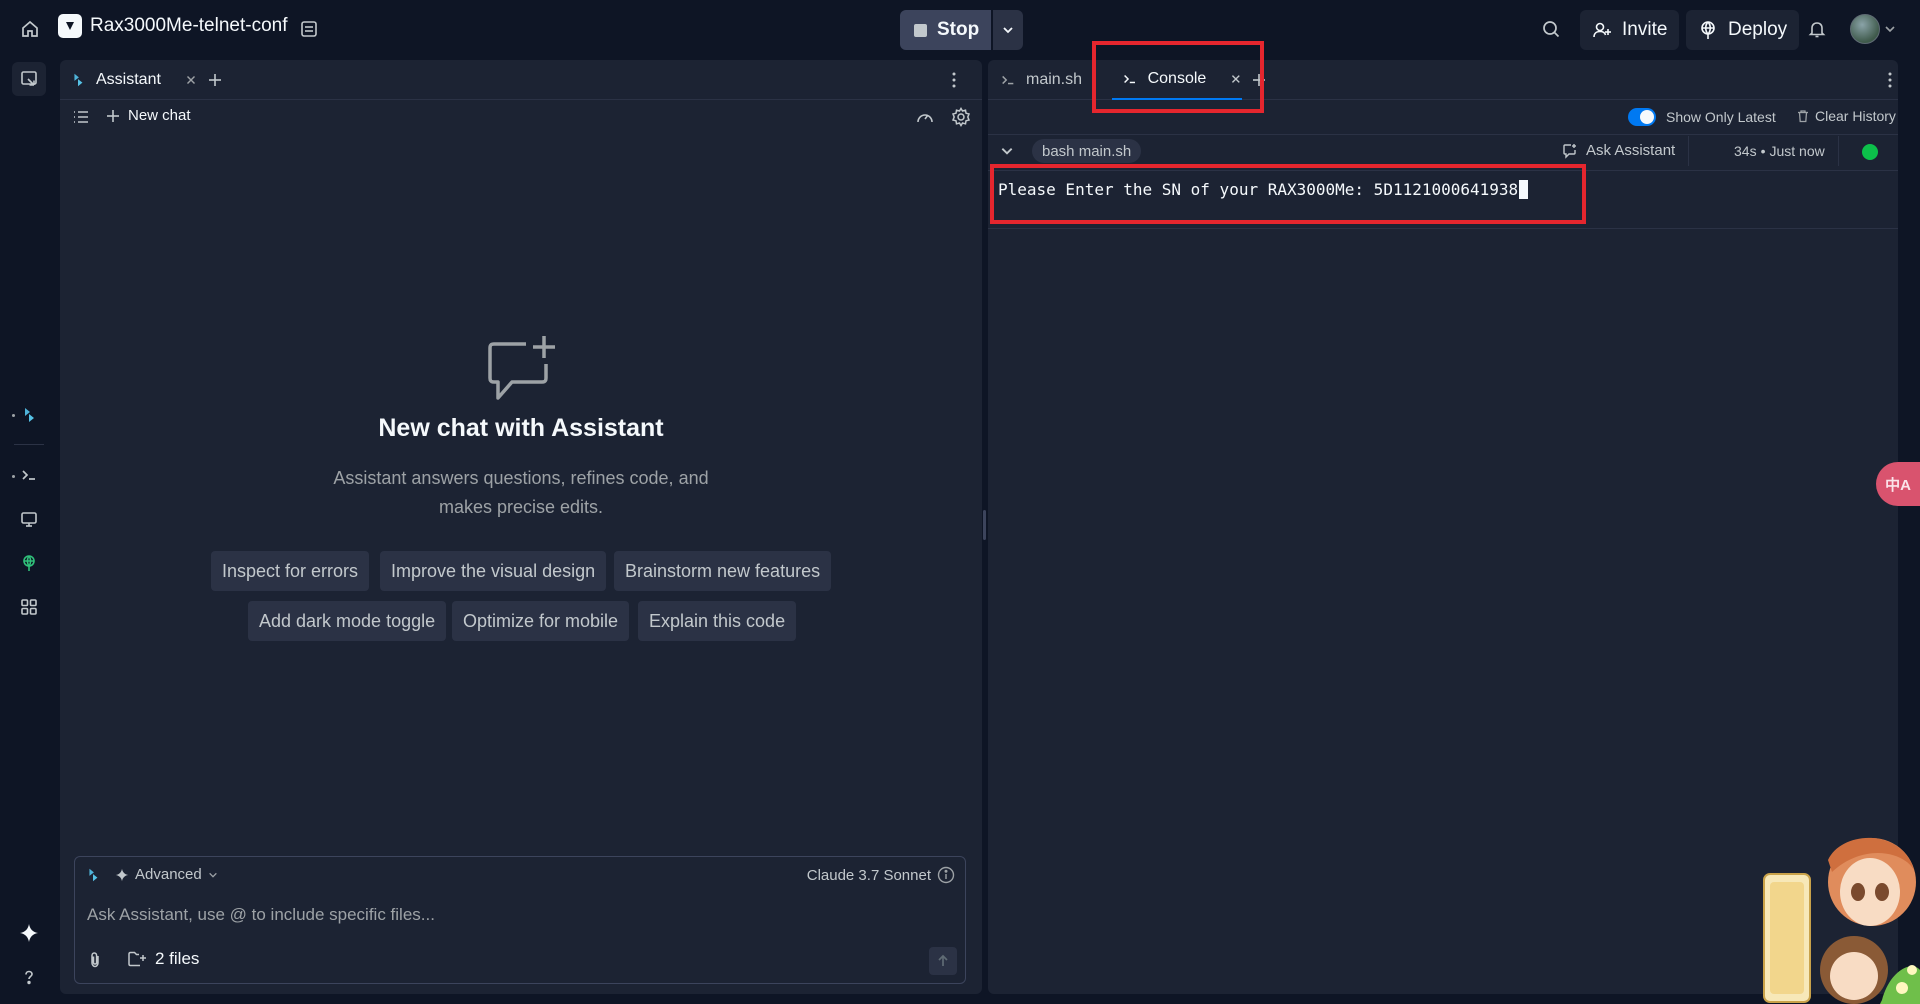  I want to click on add-user-icon, so click(1602, 30).